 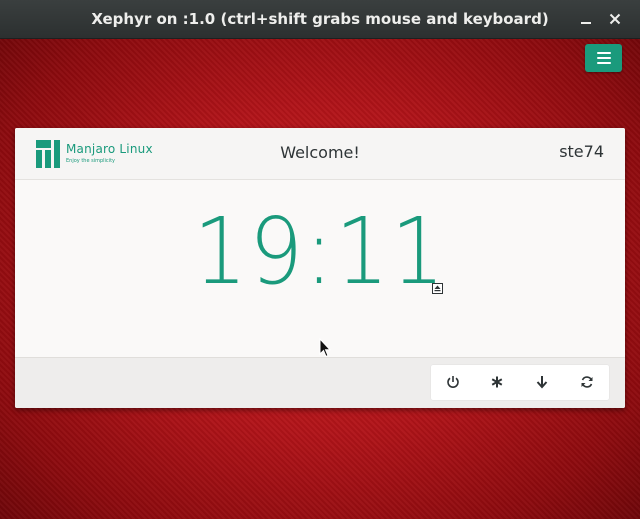 What do you see at coordinates (320, 382) in the screenshot?
I see `card-footer` at bounding box center [320, 382].